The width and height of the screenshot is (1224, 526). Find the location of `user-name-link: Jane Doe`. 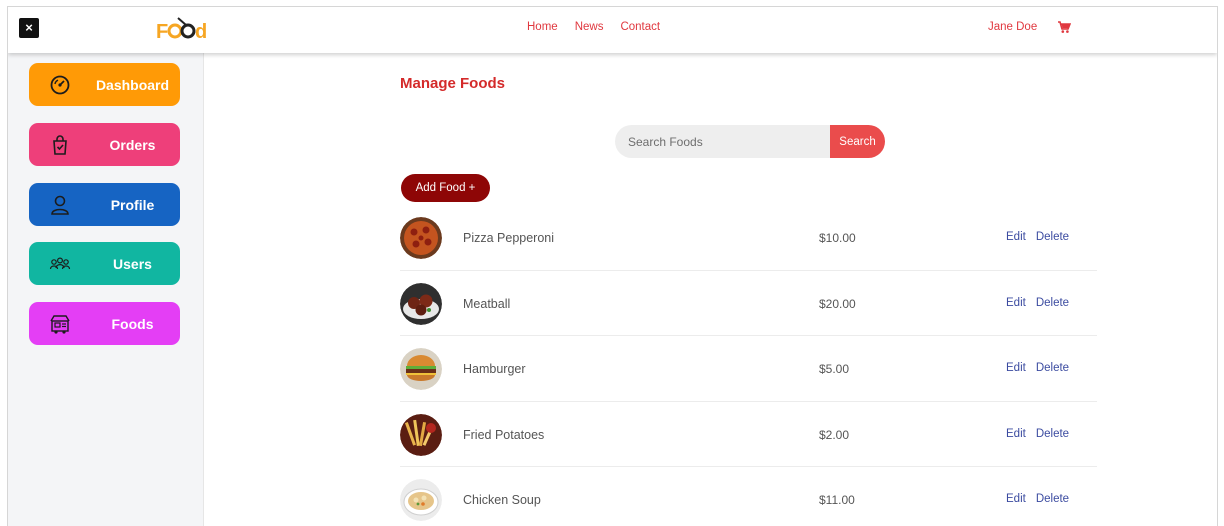

user-name-link: Jane Doe is located at coordinates (1012, 27).